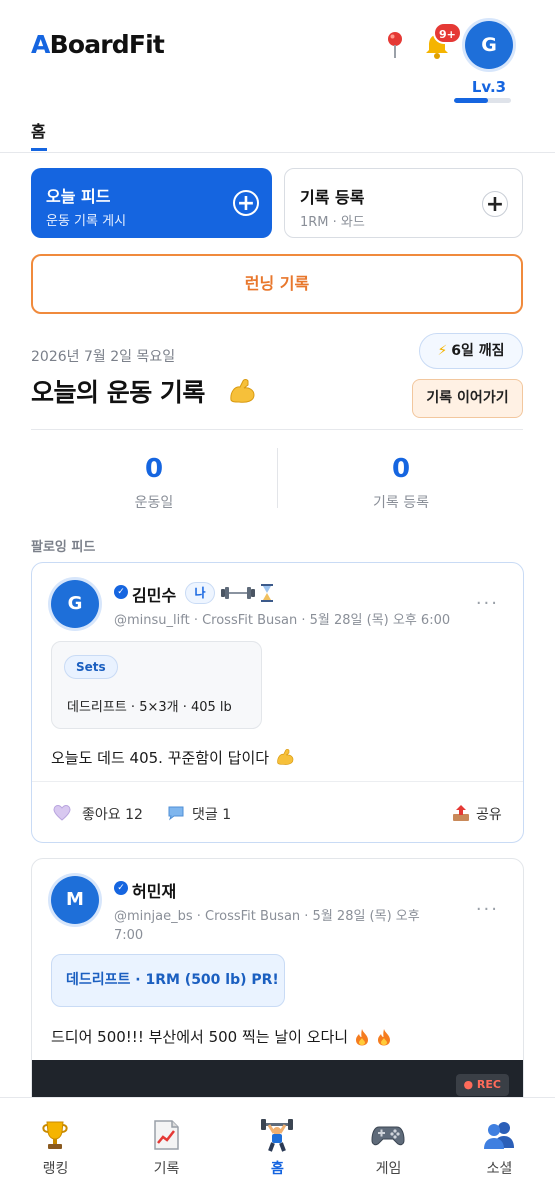 This screenshot has height=1200, width=555. What do you see at coordinates (221, 1036) in the screenshot?
I see `post-body: 드디어 500!!! 부산에서 500 찍는 날이 오다니` at bounding box center [221, 1036].